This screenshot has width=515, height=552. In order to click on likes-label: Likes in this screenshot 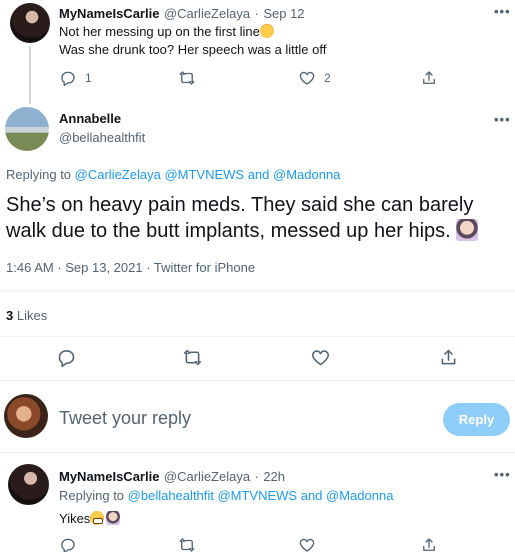, I will do `click(32, 315)`.